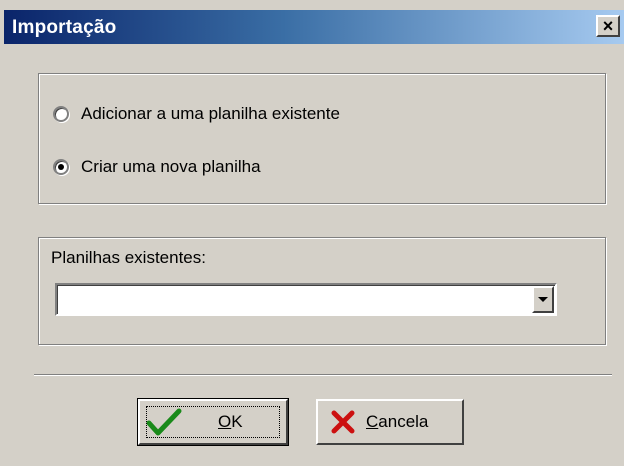  What do you see at coordinates (61, 114) in the screenshot?
I see `radio-add-existing-indicator` at bounding box center [61, 114].